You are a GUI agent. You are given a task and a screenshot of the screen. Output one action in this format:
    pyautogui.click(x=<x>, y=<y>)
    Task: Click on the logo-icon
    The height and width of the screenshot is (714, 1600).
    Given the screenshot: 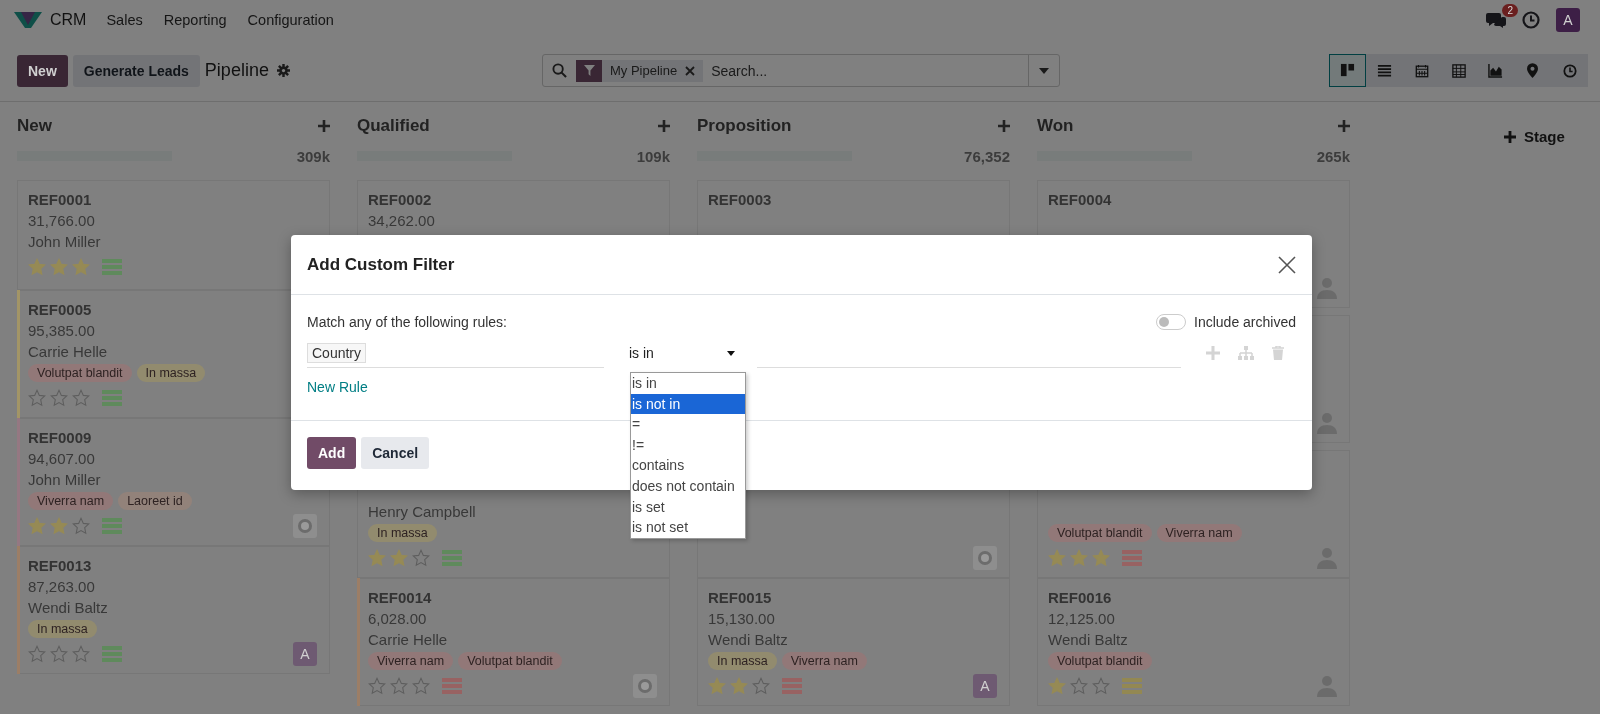 What is the action you would take?
    pyautogui.click(x=28, y=20)
    